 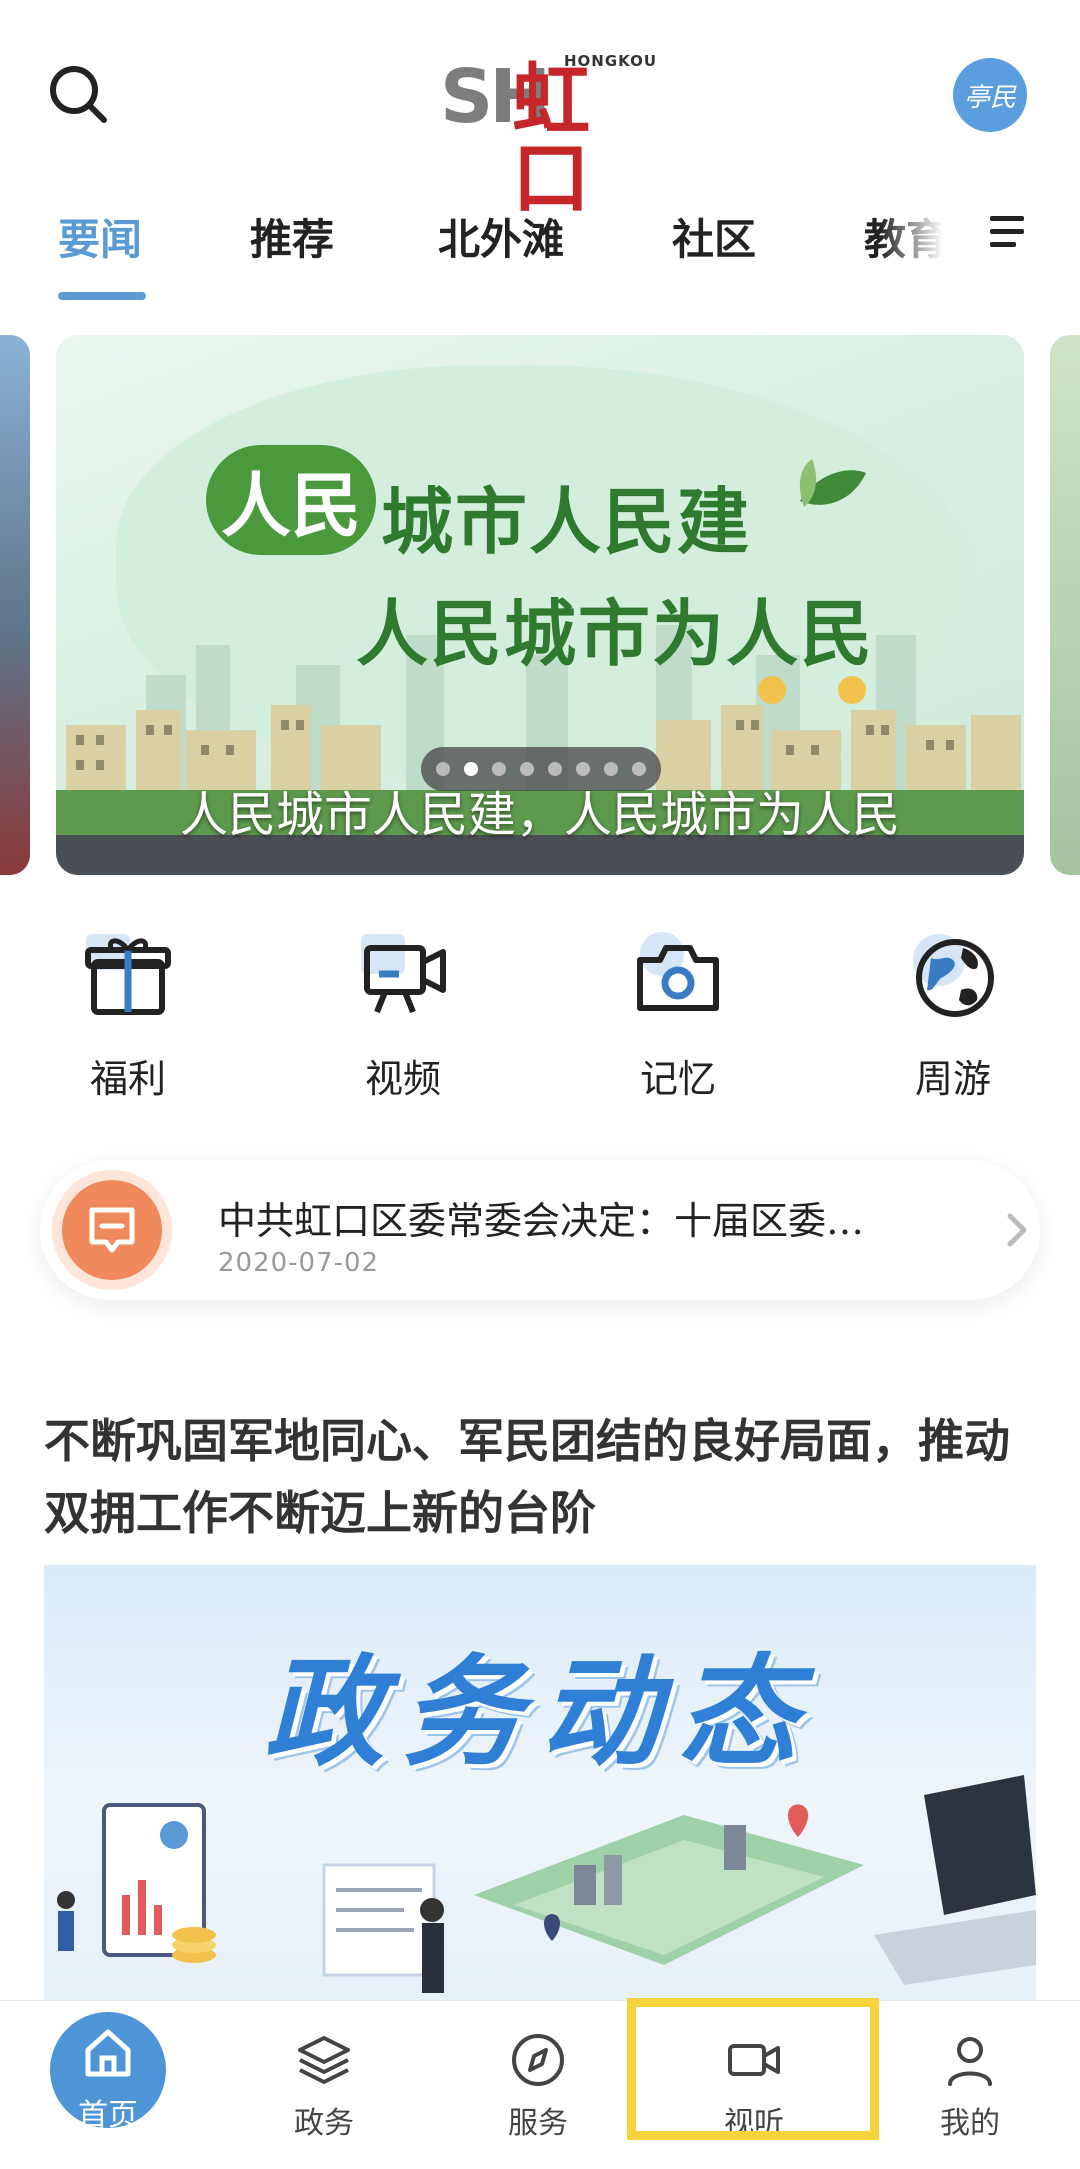 What do you see at coordinates (539, 815) in the screenshot?
I see `banner-caption: 人民城市人民建，人民城市为人民` at bounding box center [539, 815].